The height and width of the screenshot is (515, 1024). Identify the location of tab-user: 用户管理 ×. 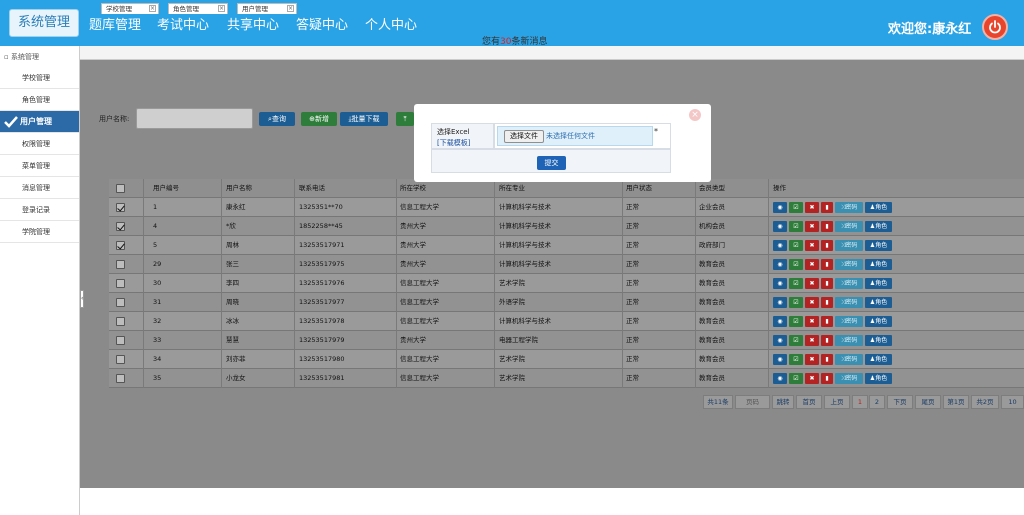
(267, 8).